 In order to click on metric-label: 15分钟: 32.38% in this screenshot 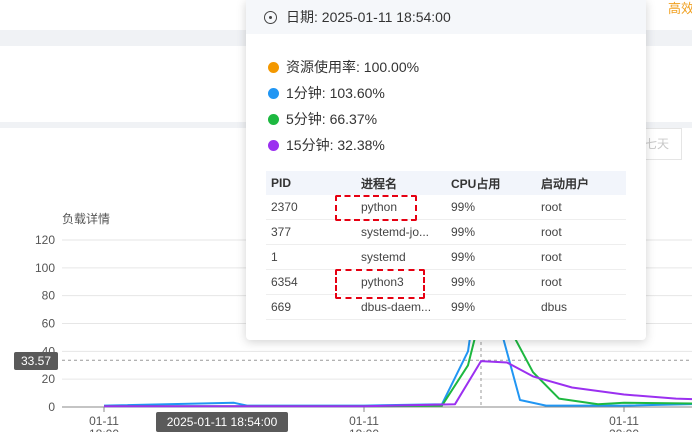, I will do `click(335, 145)`.